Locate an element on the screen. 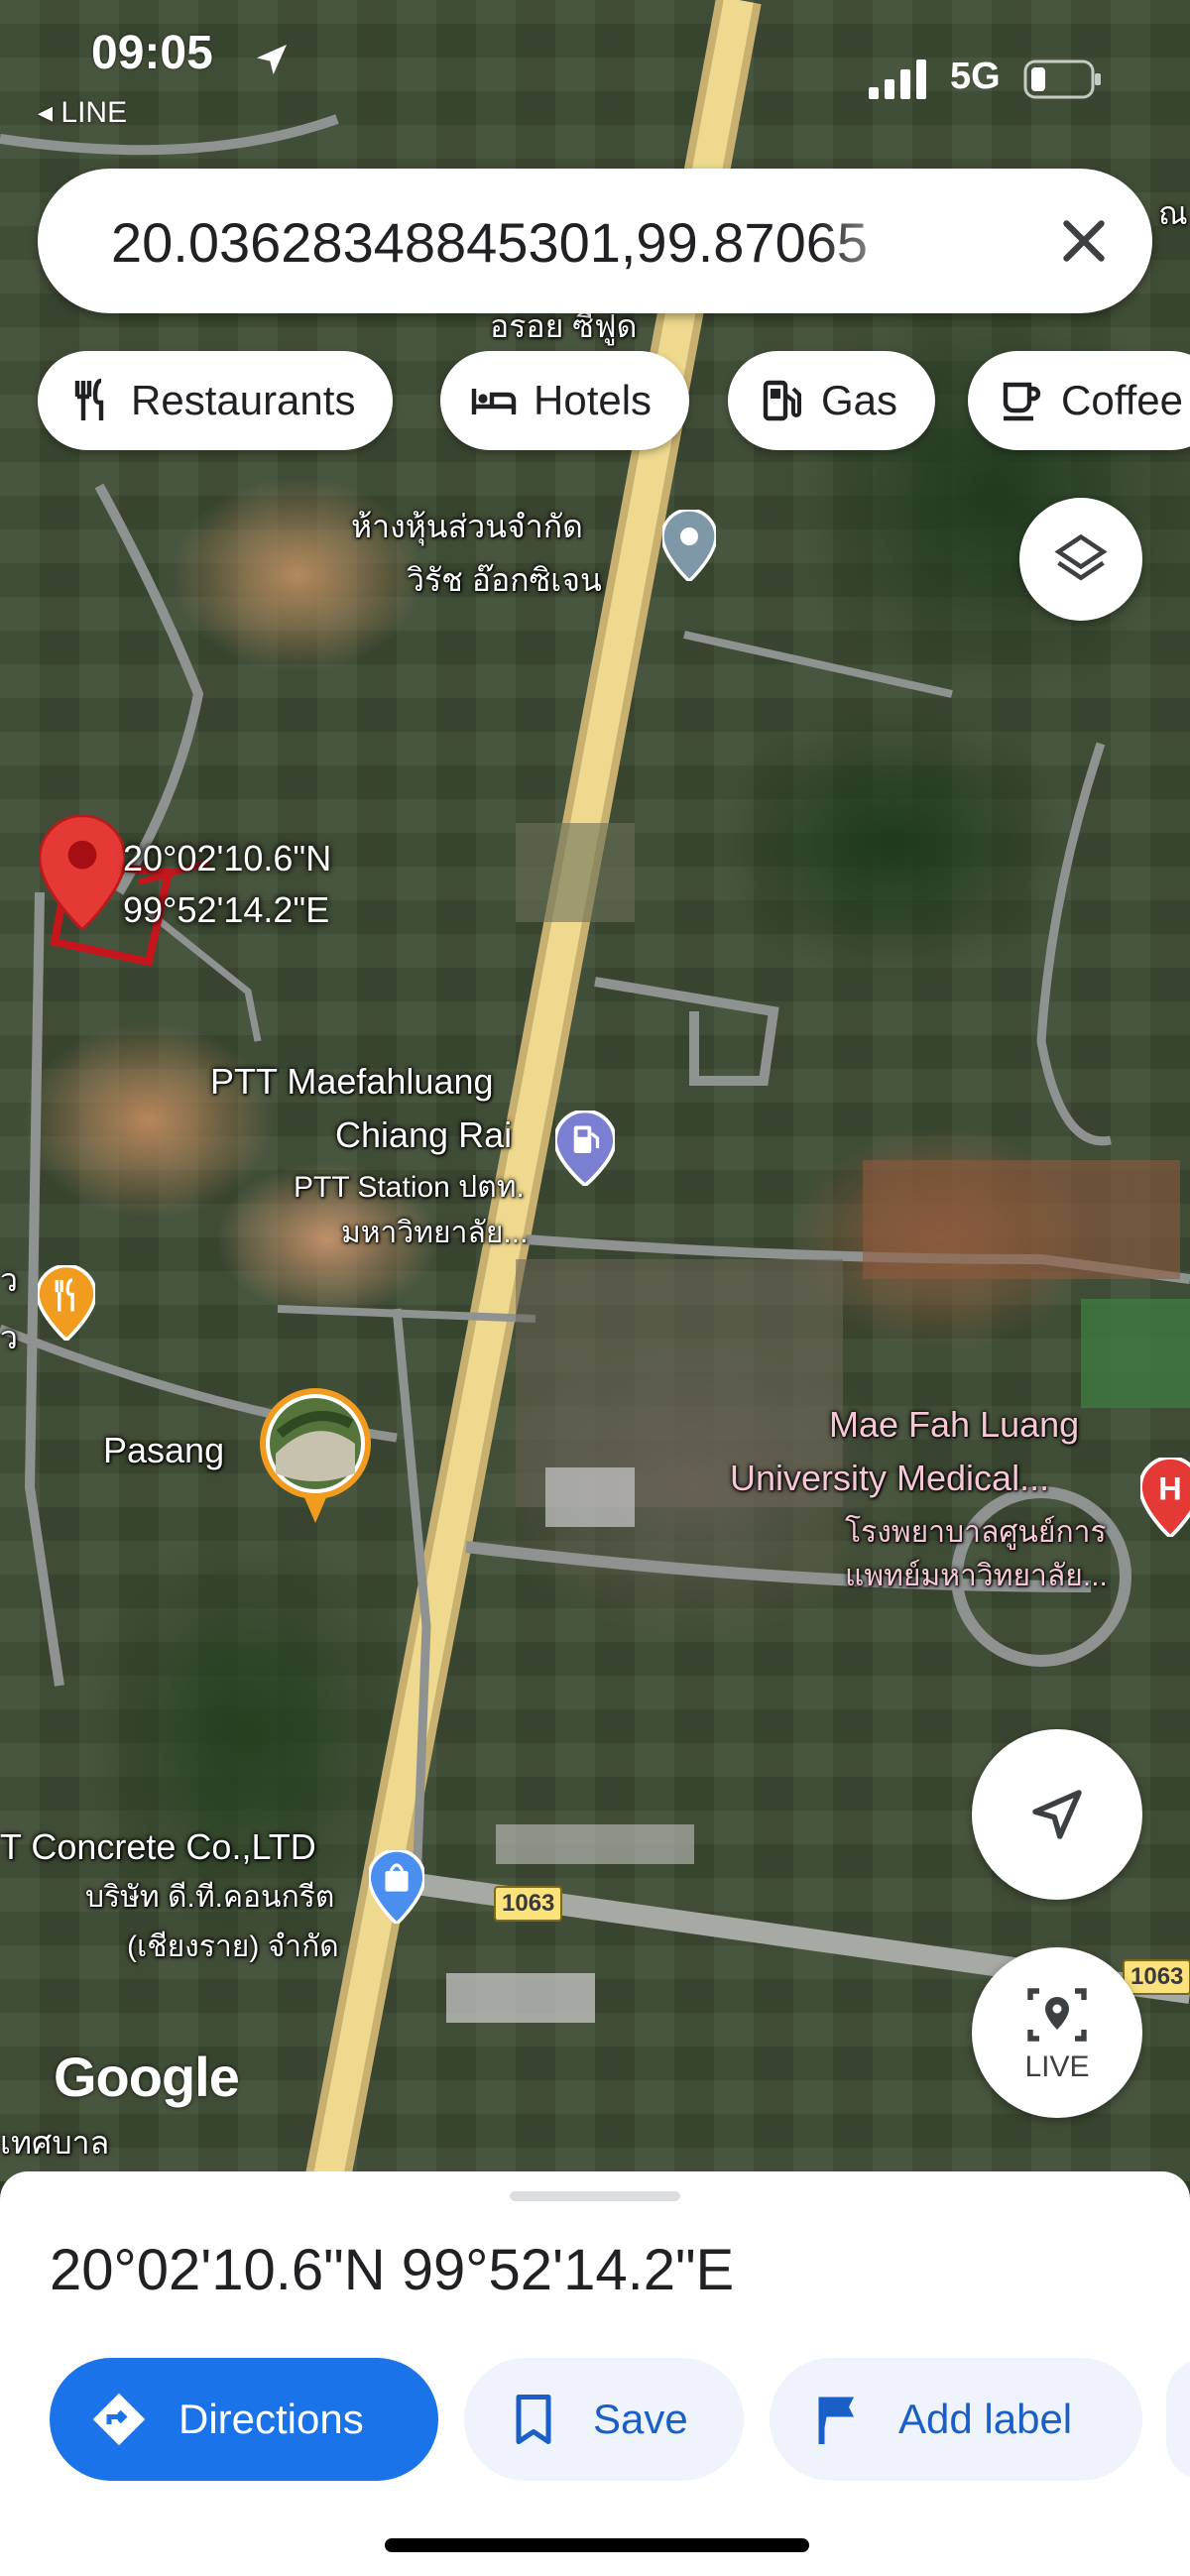 This screenshot has width=1190, height=2576. map-label-pasang: Pasang is located at coordinates (164, 1450).